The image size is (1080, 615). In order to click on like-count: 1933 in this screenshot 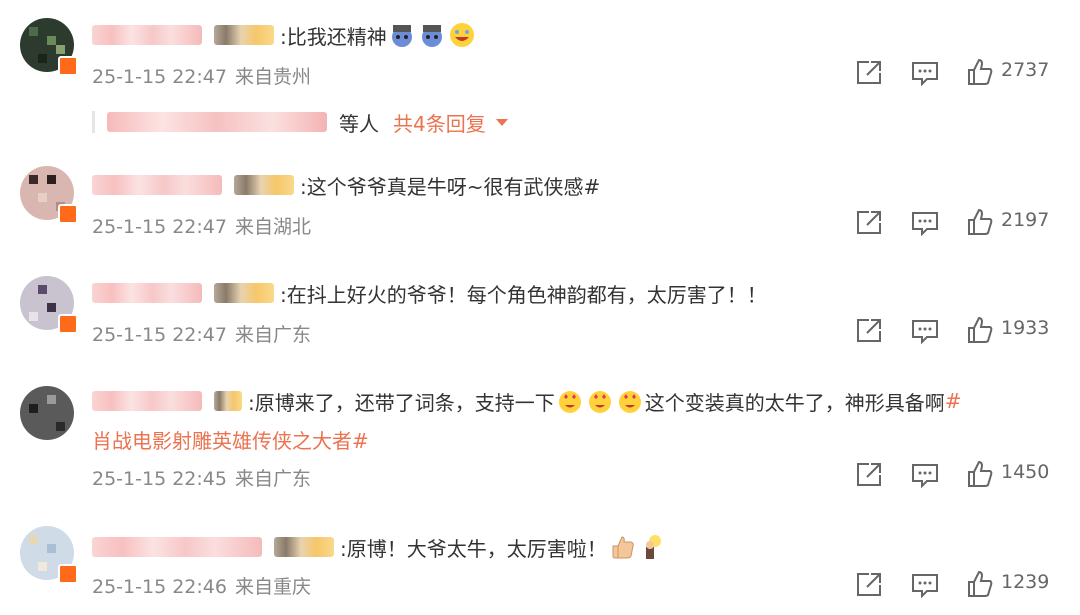, I will do `click(1025, 328)`.